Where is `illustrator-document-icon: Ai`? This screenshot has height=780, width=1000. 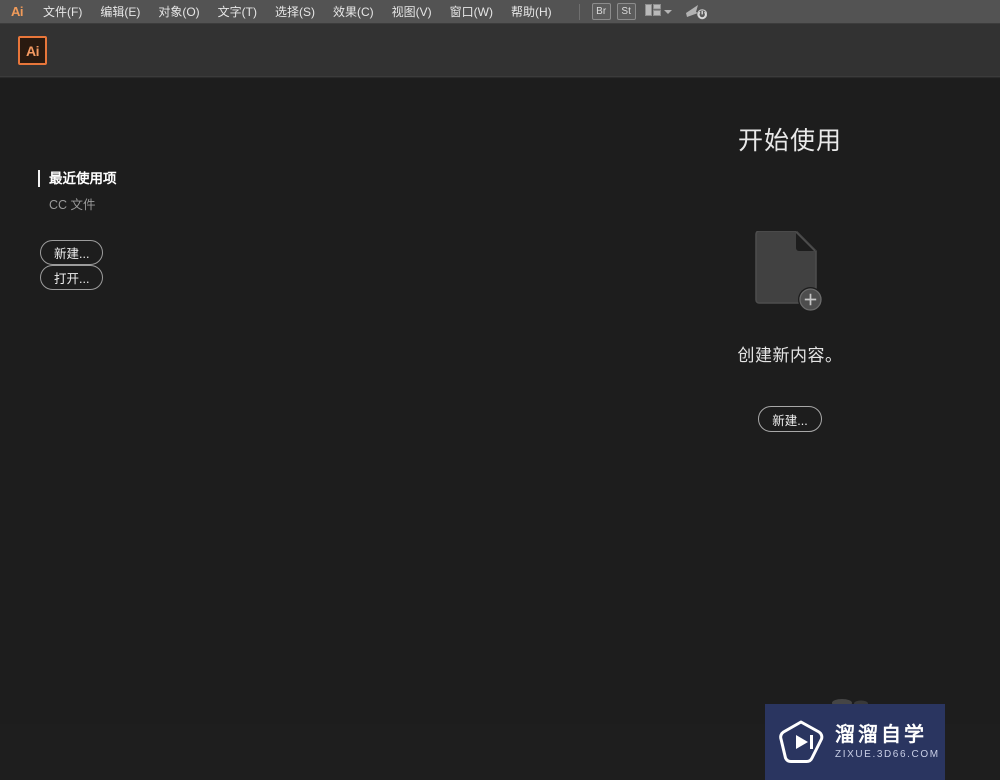 illustrator-document-icon: Ai is located at coordinates (32, 50).